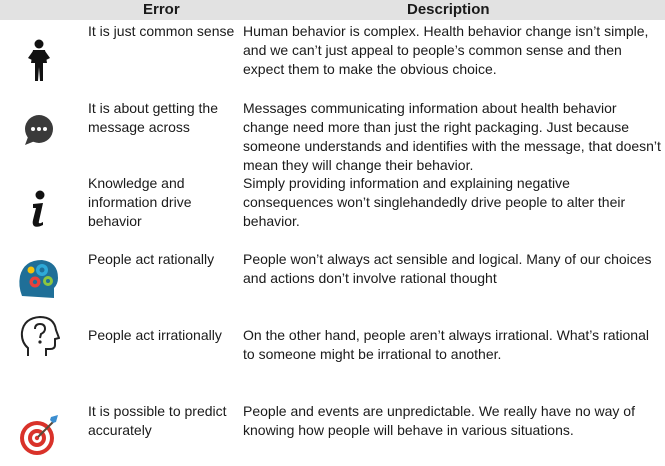  I want to click on speech-bubble-icon, so click(39, 130).